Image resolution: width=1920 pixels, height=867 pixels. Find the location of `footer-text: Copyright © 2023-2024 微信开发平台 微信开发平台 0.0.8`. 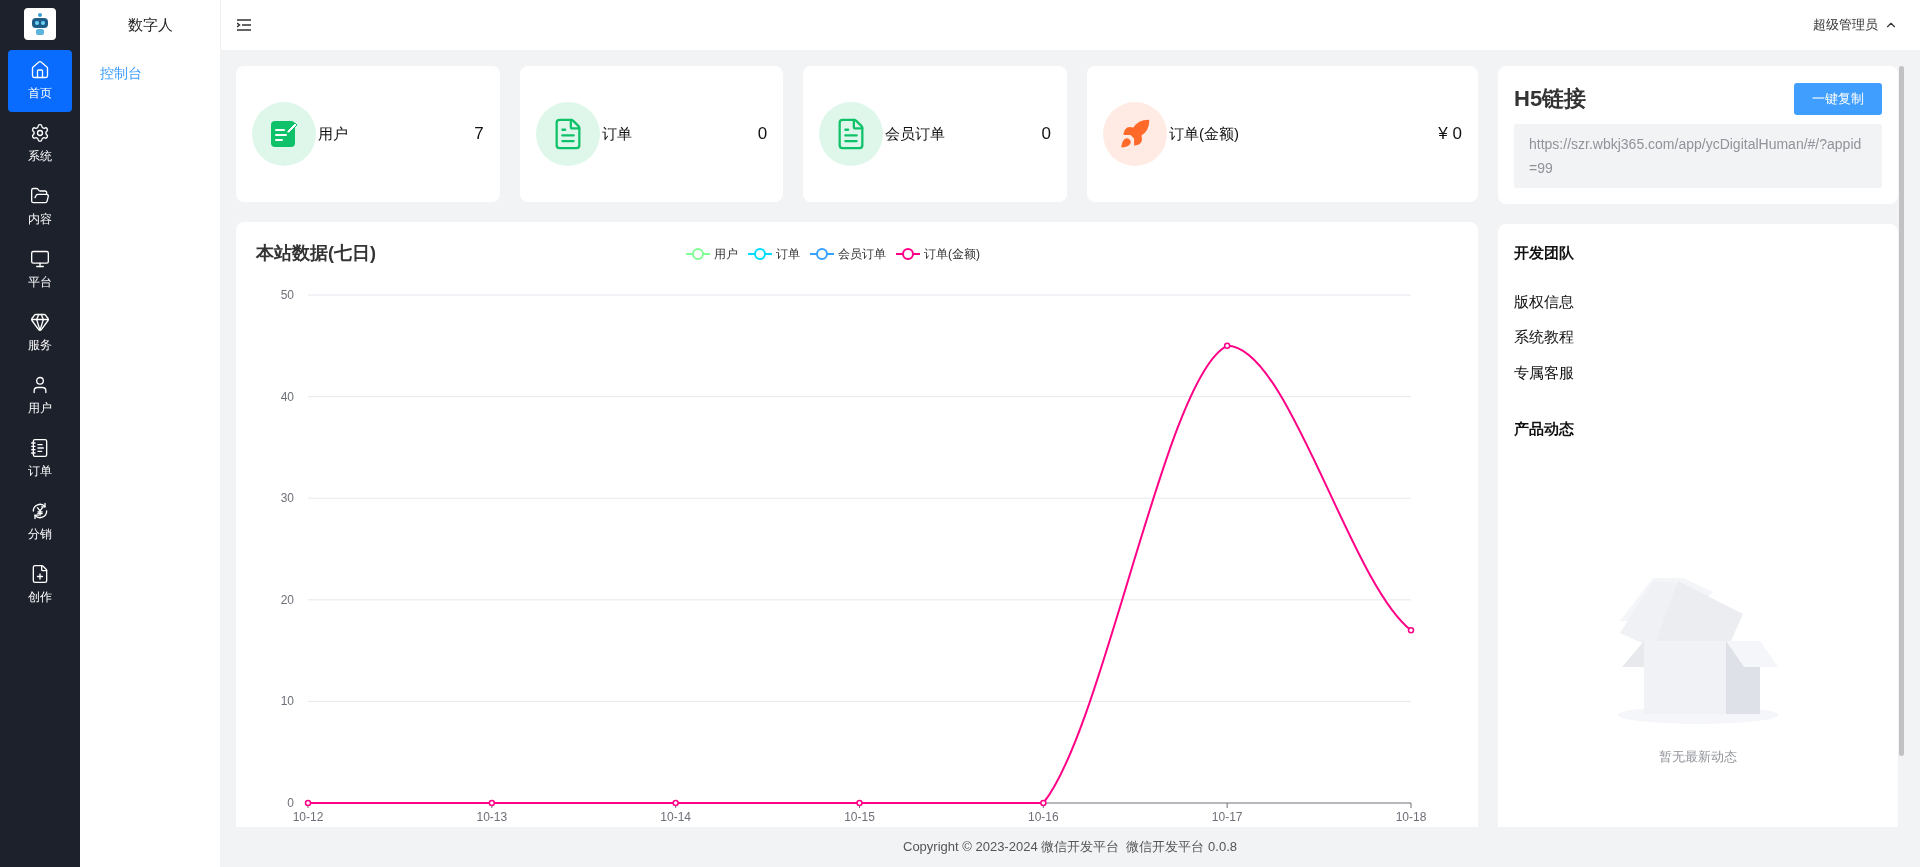

footer-text: Copyright © 2023-2024 微信开发平台 微信开发平台 0.0.8 is located at coordinates (1070, 847).